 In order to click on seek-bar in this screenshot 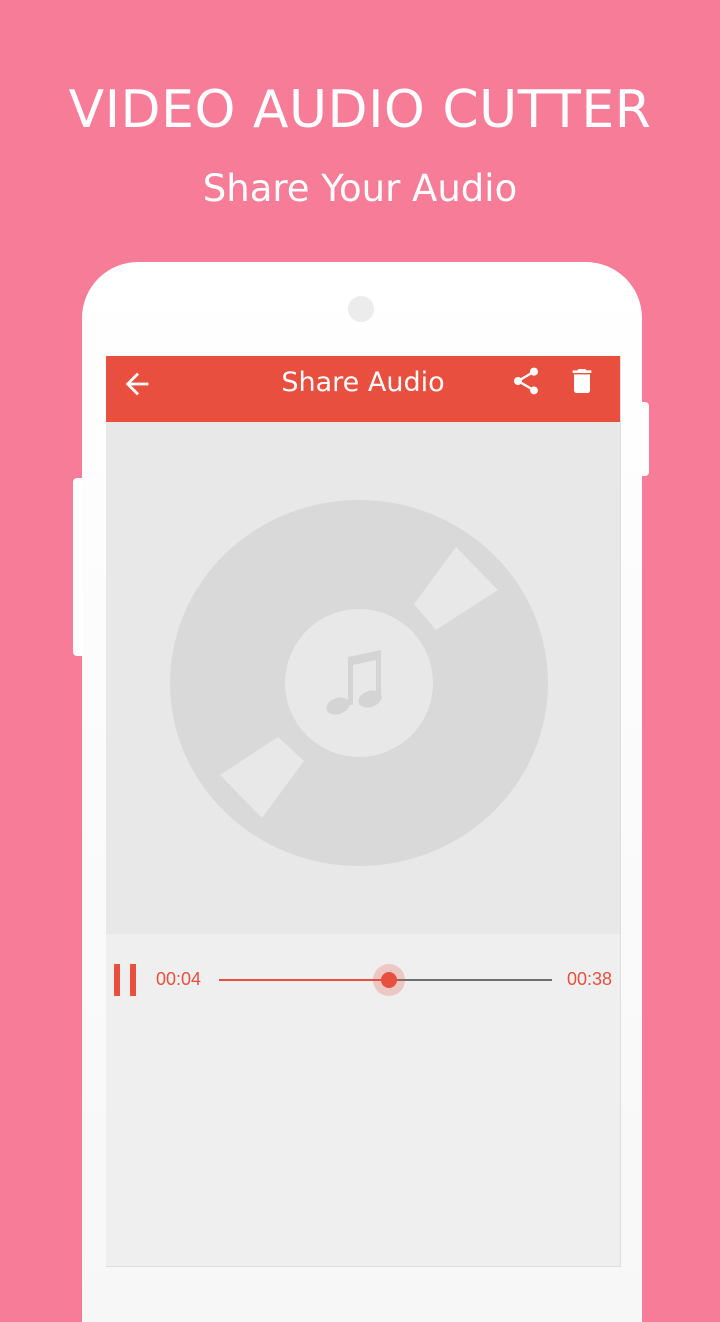, I will do `click(385, 980)`.